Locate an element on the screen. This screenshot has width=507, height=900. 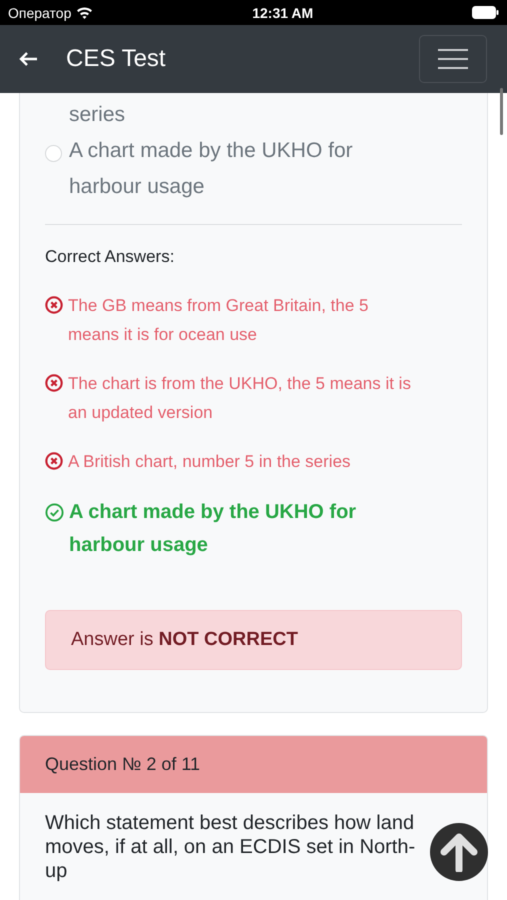
up-arrow-icon is located at coordinates (459, 852).